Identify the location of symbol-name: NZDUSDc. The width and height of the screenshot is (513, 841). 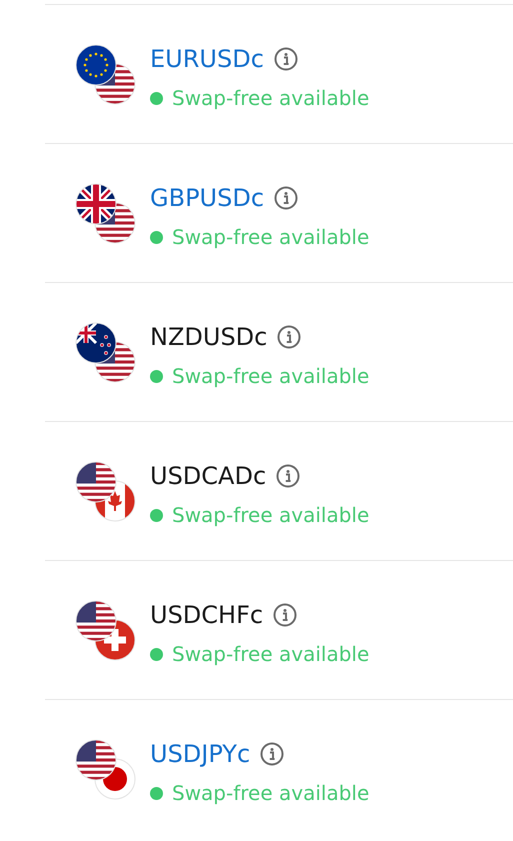
(209, 337).